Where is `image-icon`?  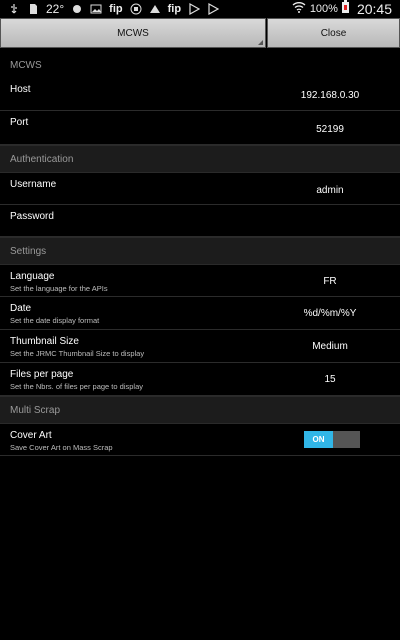
image-icon is located at coordinates (96, 9).